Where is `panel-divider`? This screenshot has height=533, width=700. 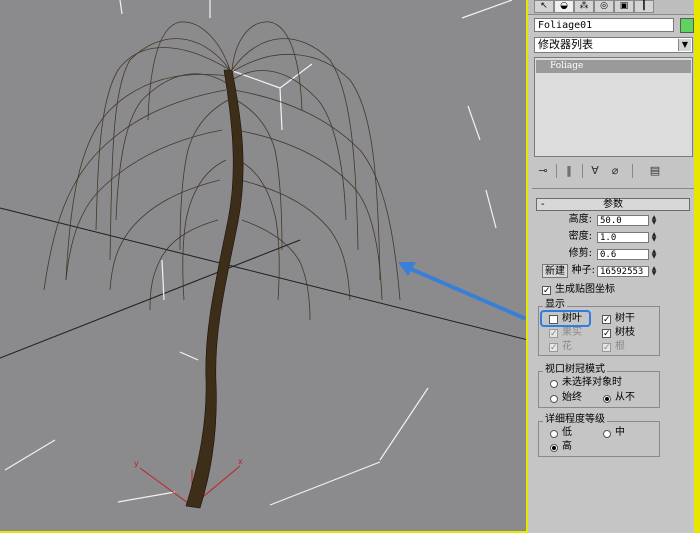
panel-divider is located at coordinates (614, 188).